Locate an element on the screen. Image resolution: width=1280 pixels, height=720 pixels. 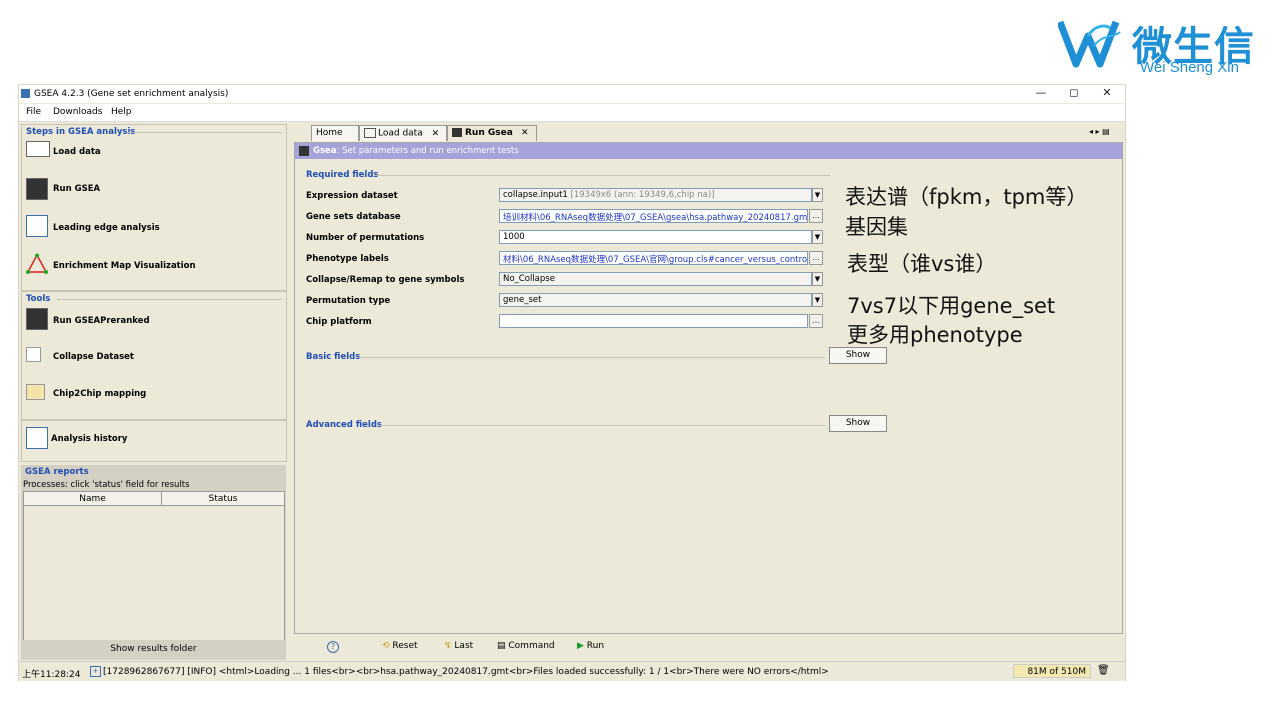
annotation-expression: 表达谱（fpkm，tpm等） is located at coordinates (966, 197).